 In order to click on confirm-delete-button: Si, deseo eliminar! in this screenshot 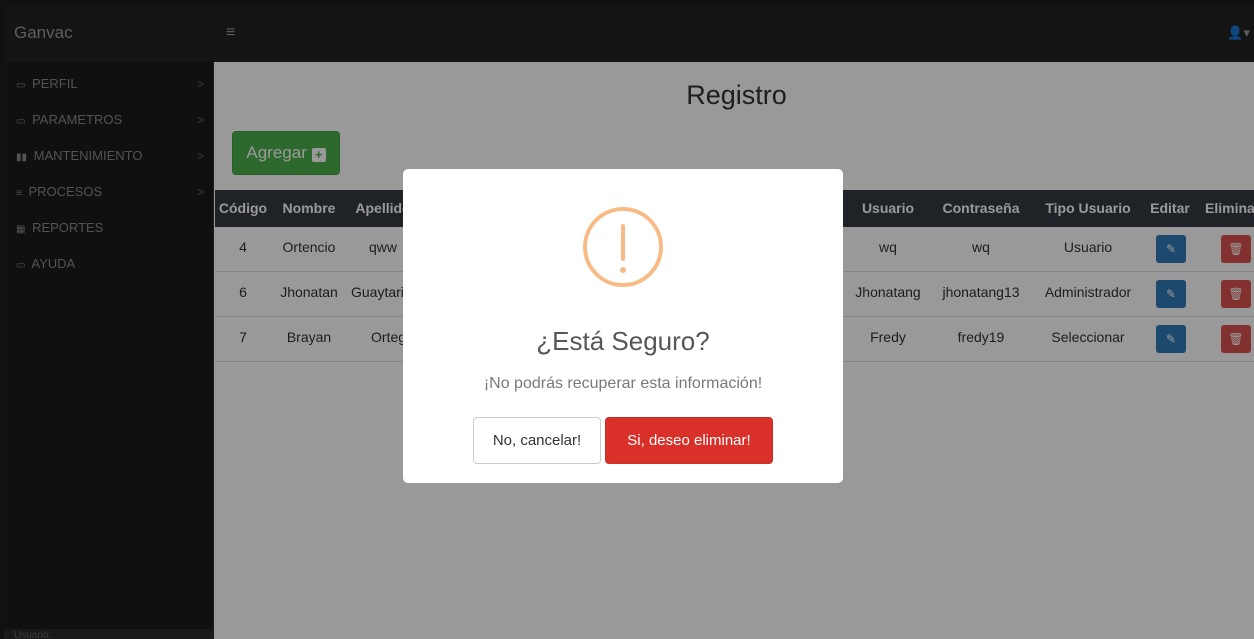, I will do `click(689, 440)`.